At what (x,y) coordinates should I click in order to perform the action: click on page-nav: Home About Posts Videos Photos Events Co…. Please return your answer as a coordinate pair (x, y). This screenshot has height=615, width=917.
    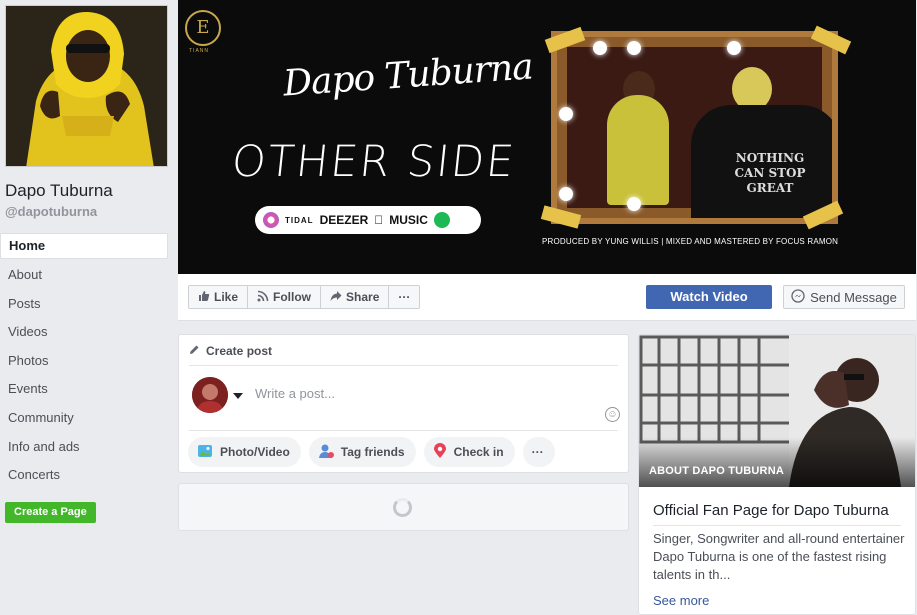
    Looking at the image, I should click on (84, 361).